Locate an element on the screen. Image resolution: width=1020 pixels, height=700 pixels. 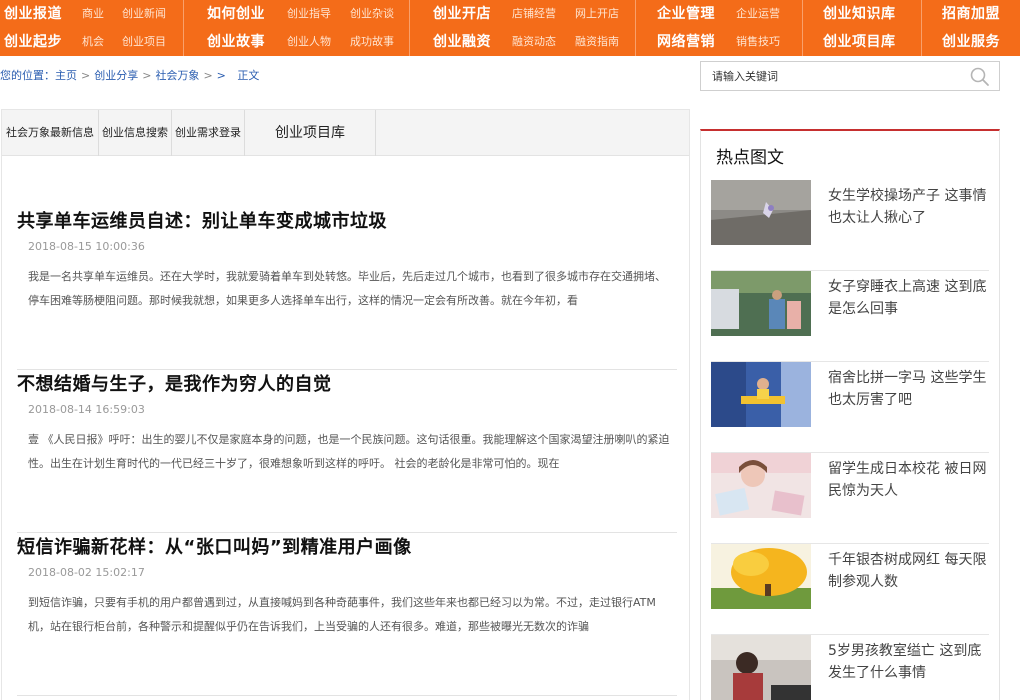
nav-group-shop: 创业开店 店铺经营 网上开店 创业融资 融资动态 融资指南 is located at coordinates (522, 28).